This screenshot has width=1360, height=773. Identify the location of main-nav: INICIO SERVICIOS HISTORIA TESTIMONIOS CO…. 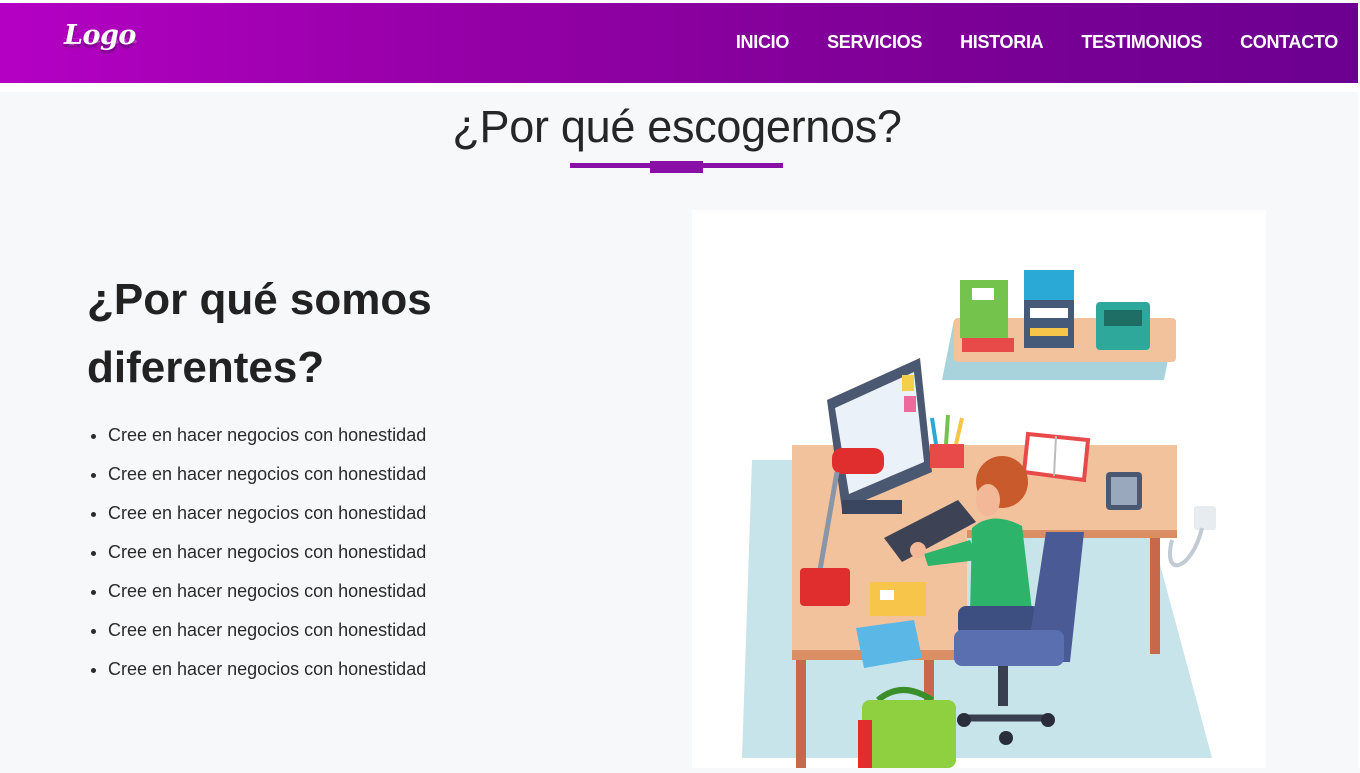
(1037, 42).